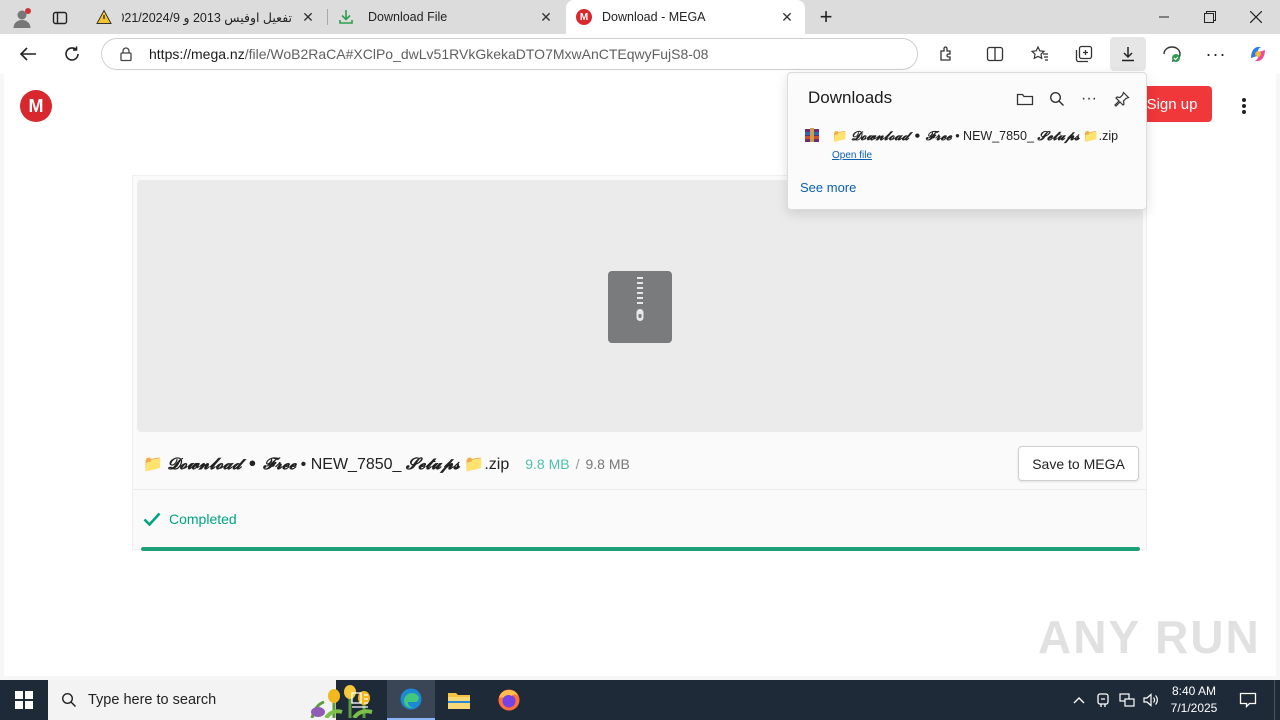 The width and height of the screenshot is (1280, 720). Describe the element at coordinates (1244, 106) in the screenshot. I see `menu-kebab-icon` at that location.